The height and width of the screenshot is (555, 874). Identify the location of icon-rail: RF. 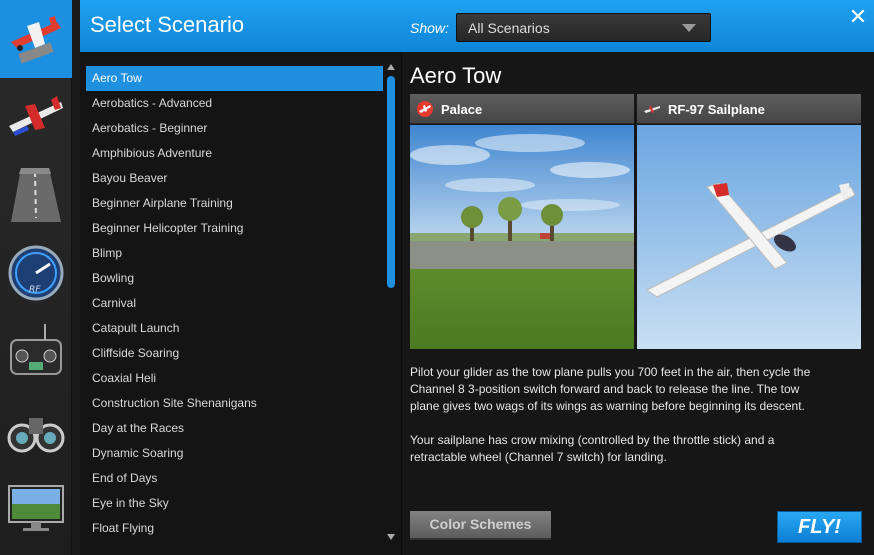
(36, 277).